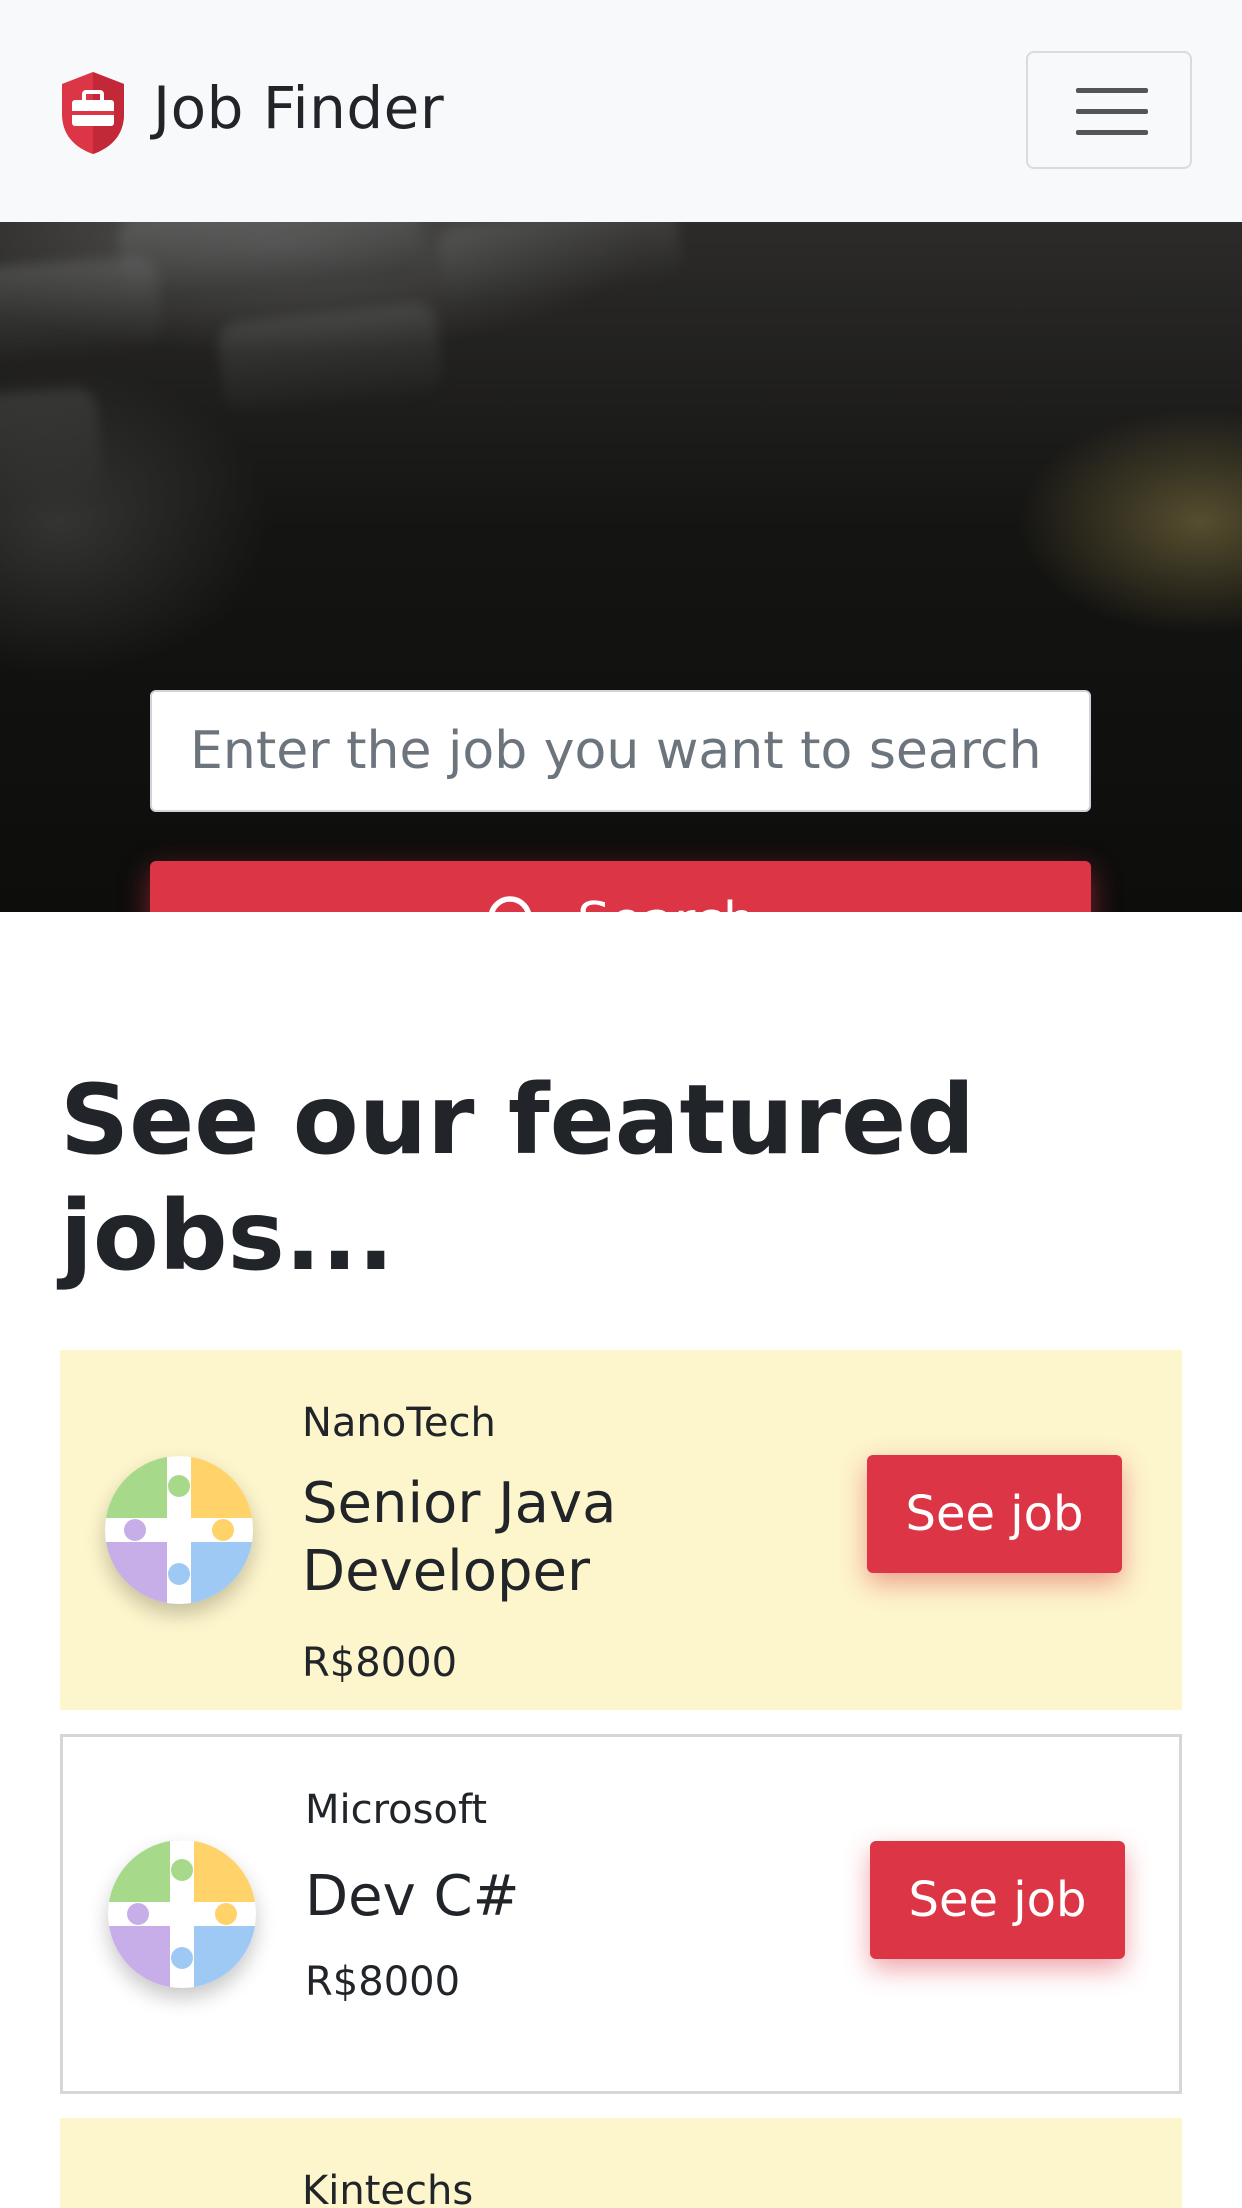  What do you see at coordinates (1112, 90) in the screenshot?
I see `hamburger-menu-icon` at bounding box center [1112, 90].